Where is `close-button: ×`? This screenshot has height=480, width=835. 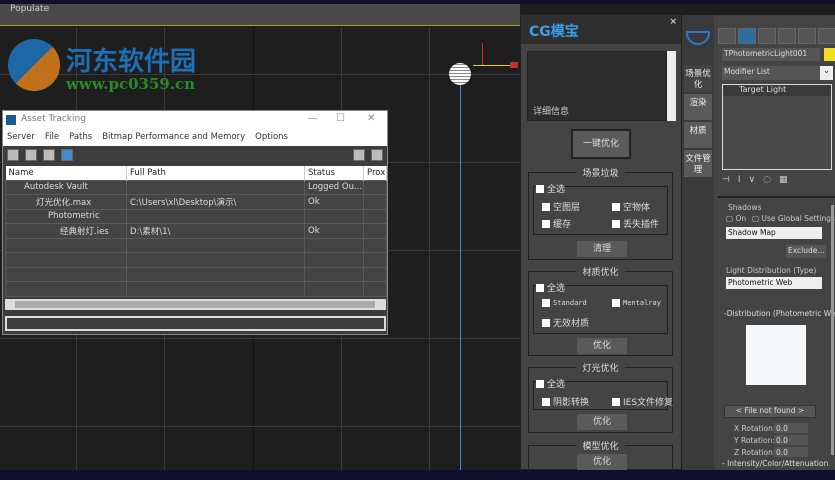 close-button: × is located at coordinates (673, 22).